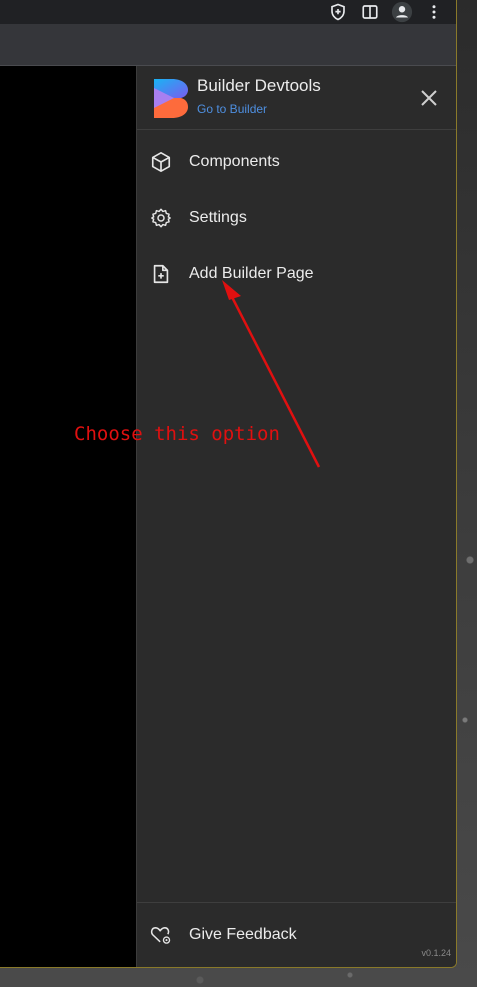  Describe the element at coordinates (232, 109) in the screenshot. I see `go-to-builder-link: Go to Builder` at that location.